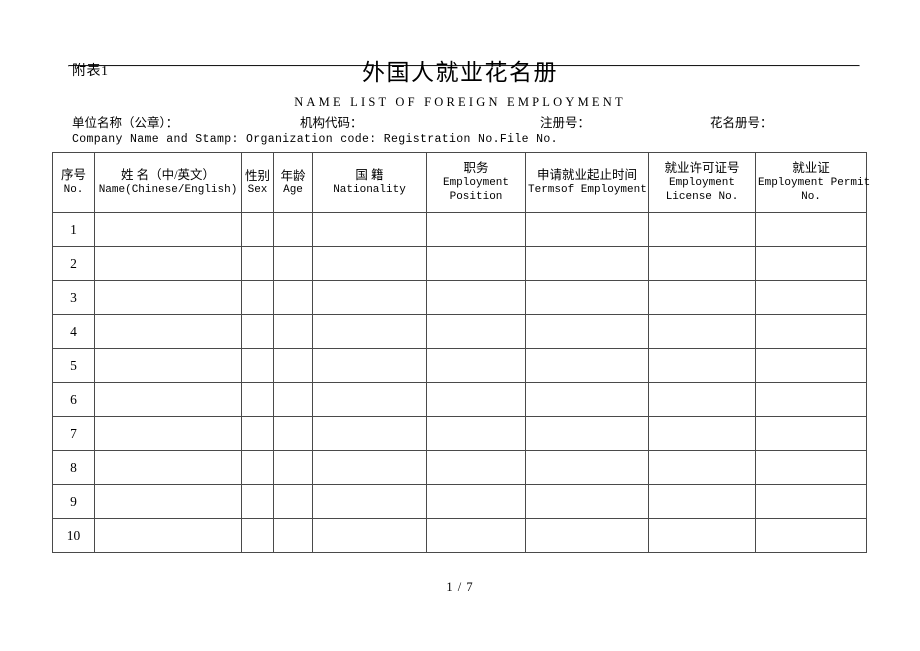  I want to click on cell-index: 5, so click(73, 365).